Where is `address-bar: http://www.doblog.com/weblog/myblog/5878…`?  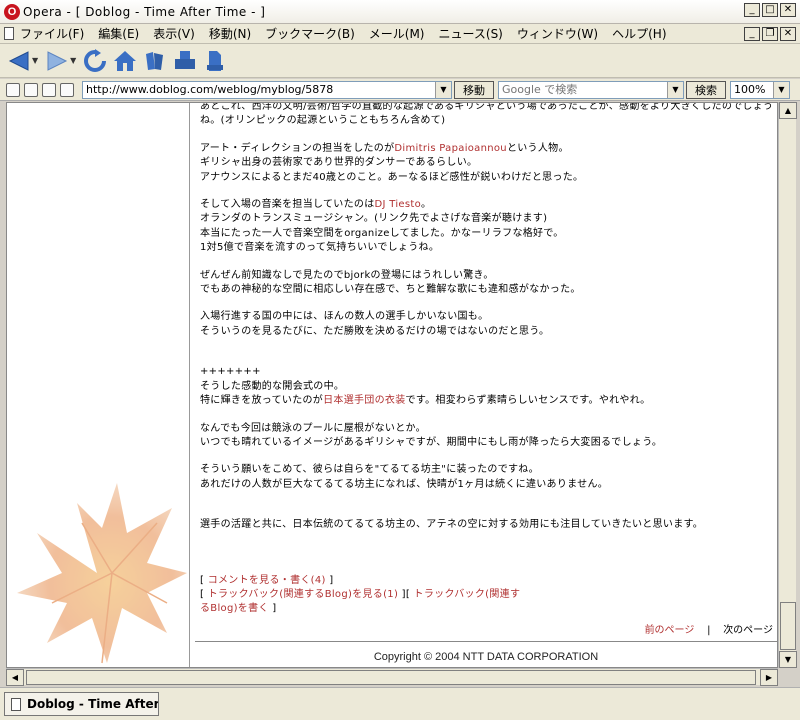
address-bar: http://www.doblog.com/weblog/myblog/5878… is located at coordinates (400, 90).